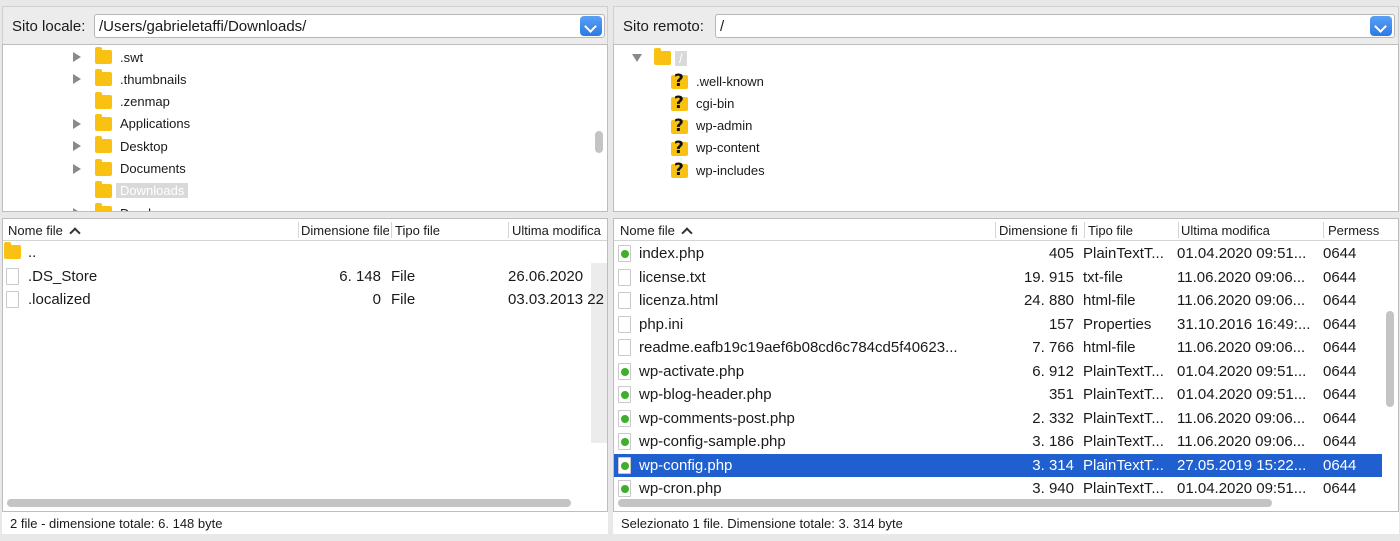  I want to click on tree-item: ? .well-known, so click(717, 81).